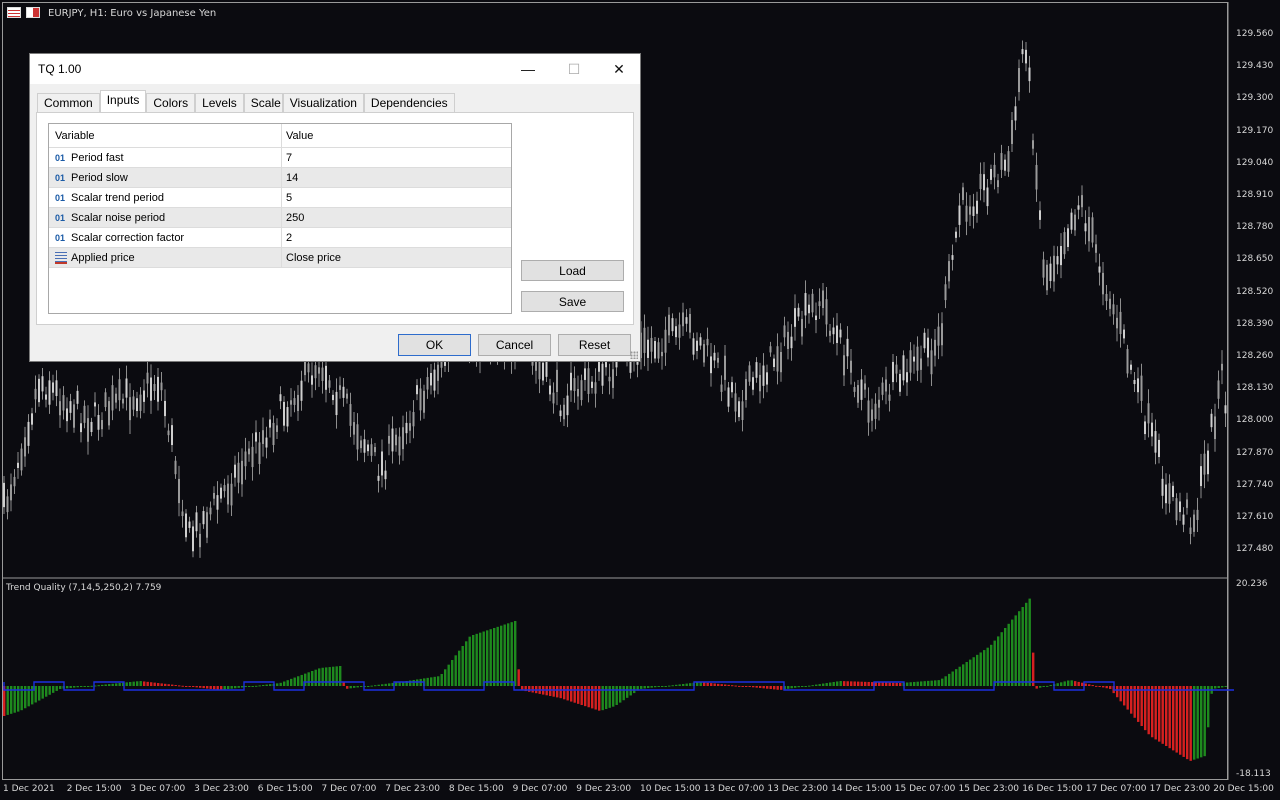  What do you see at coordinates (219, 103) in the screenshot?
I see `tab-levels: Levels` at bounding box center [219, 103].